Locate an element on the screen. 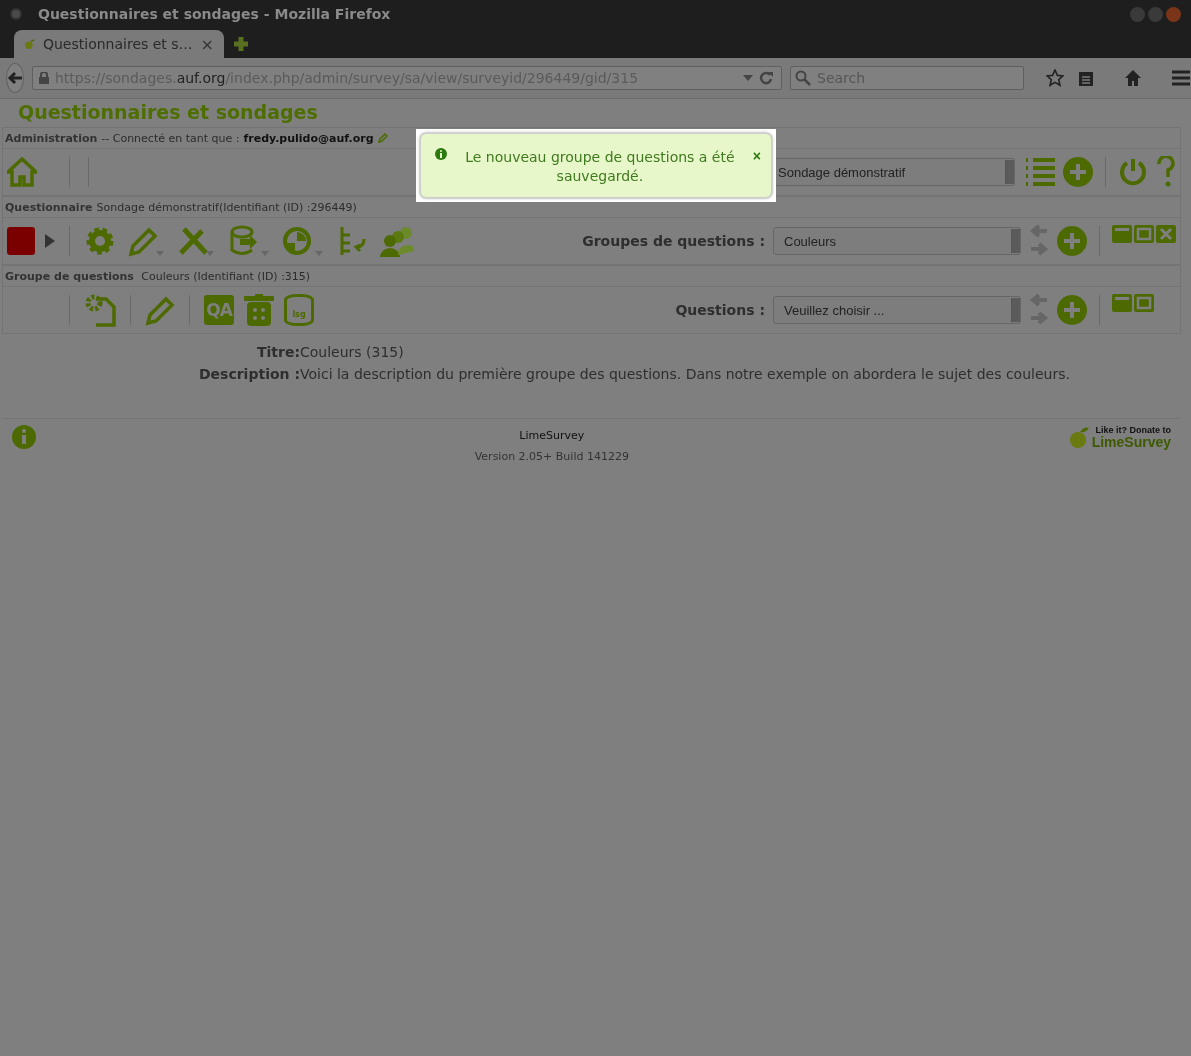  group-name: Couleurs (Identifiant (ID) :315) is located at coordinates (225, 276).